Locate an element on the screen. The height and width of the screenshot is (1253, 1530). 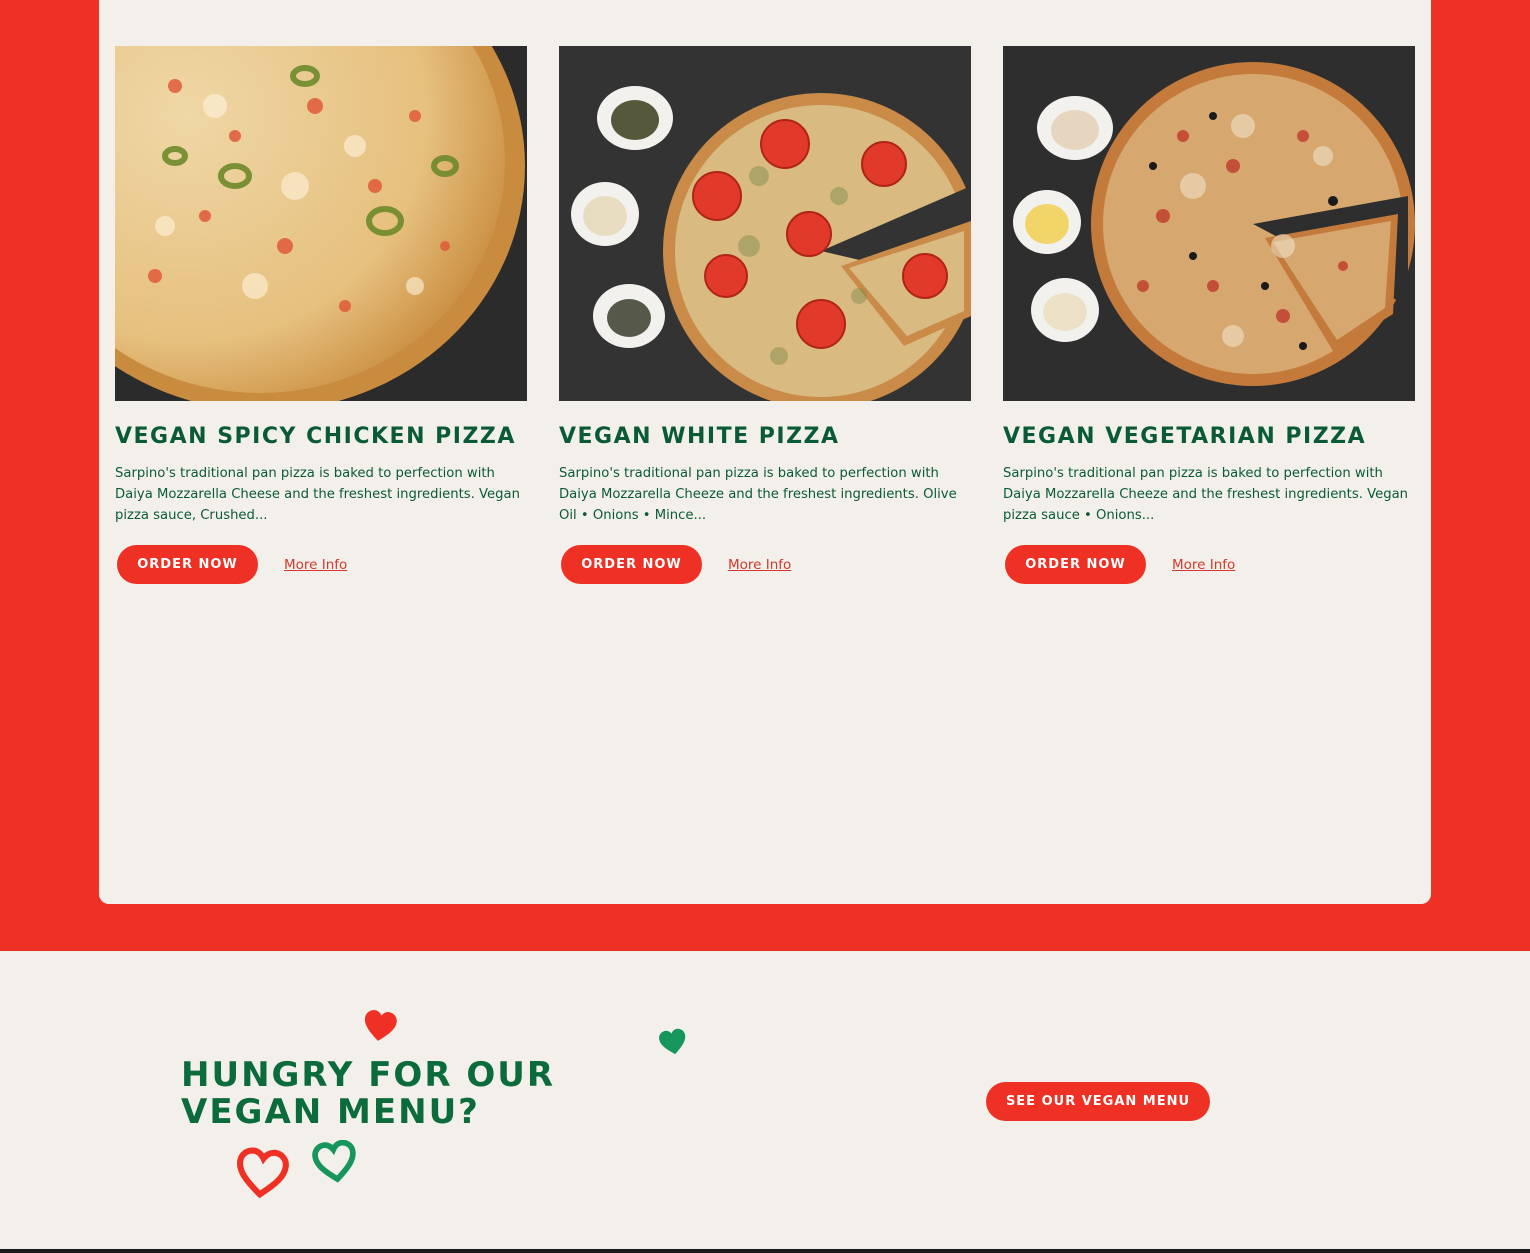
product-title: Vegan White Pizza is located at coordinates (699, 436).